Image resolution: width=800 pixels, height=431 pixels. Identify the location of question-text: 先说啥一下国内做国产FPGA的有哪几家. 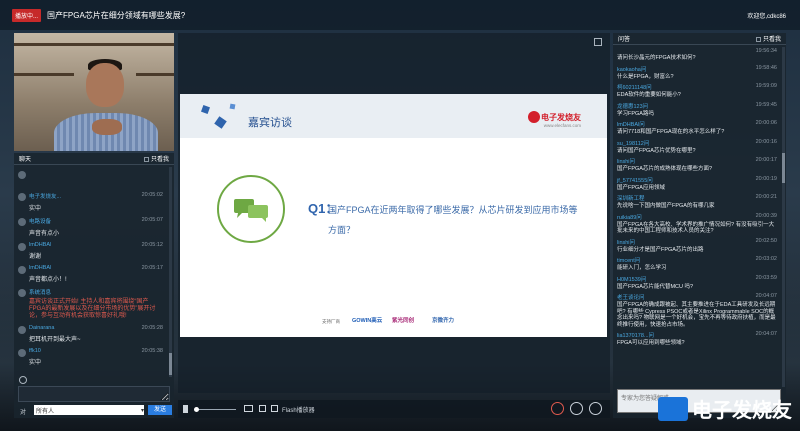
(666, 206).